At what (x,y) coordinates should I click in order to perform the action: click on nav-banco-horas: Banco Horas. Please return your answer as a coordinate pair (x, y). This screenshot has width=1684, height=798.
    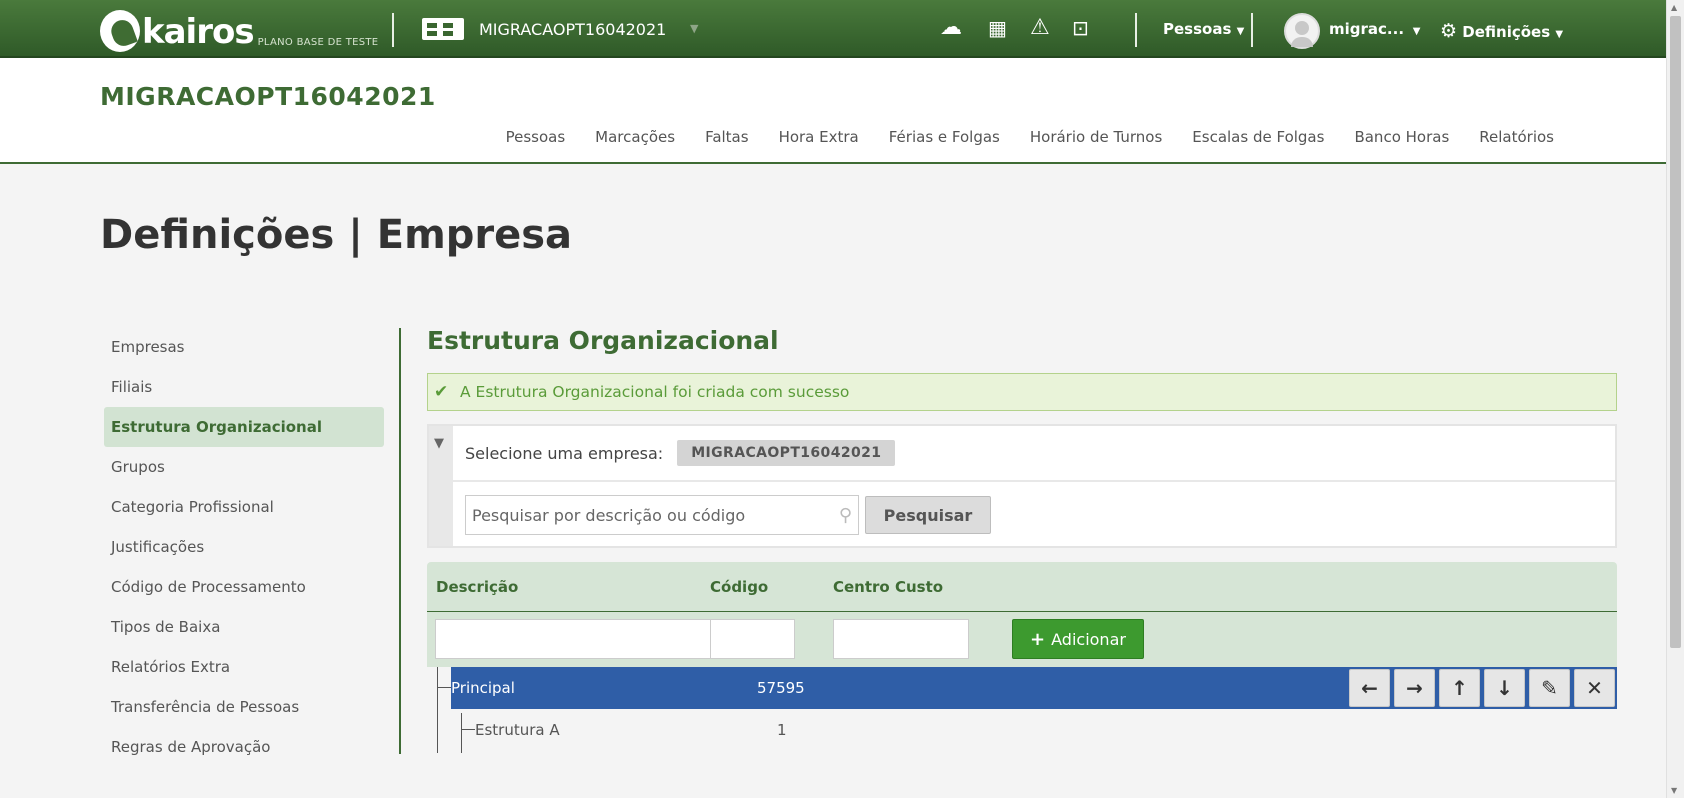
    Looking at the image, I should click on (1401, 137).